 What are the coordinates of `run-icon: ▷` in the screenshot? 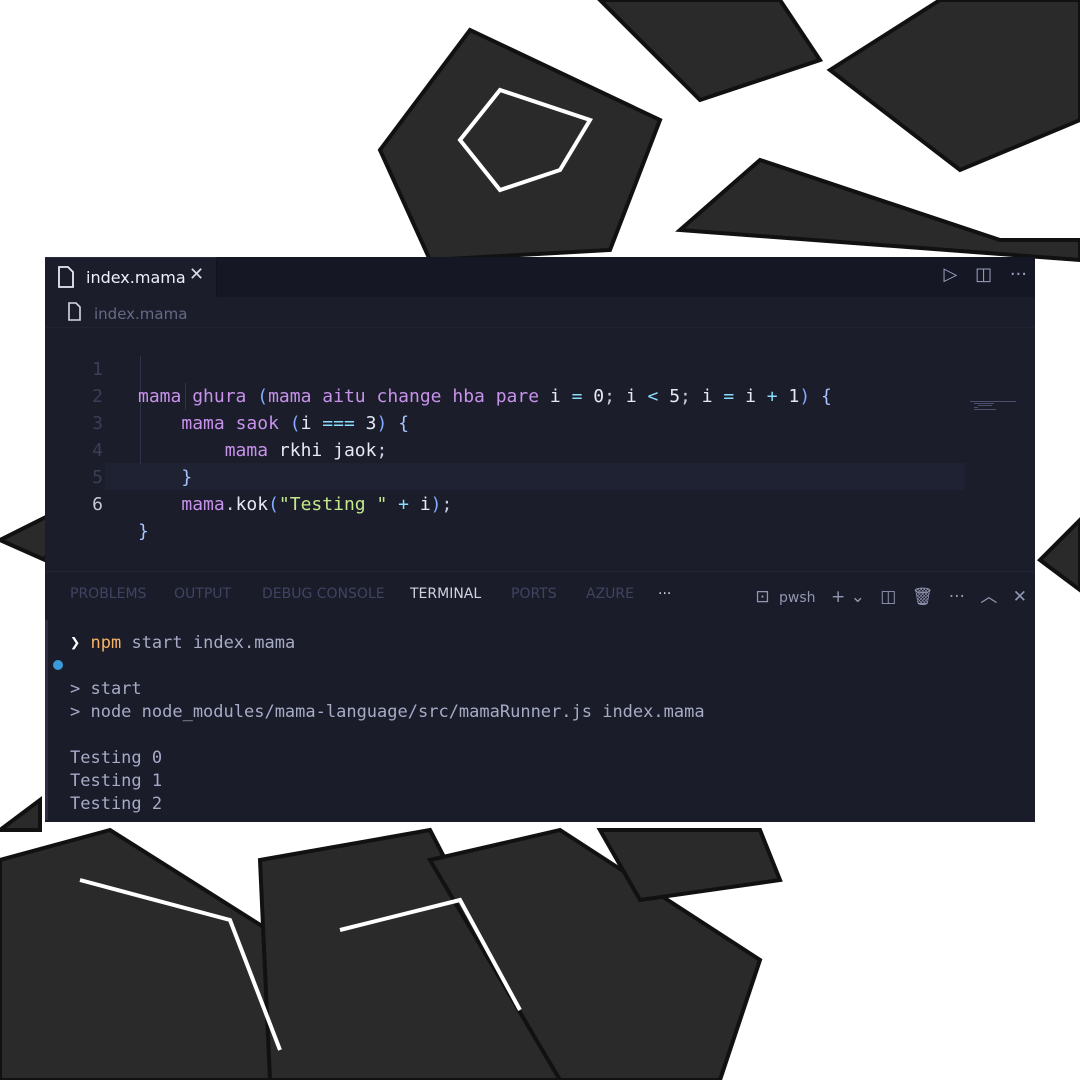 It's located at (951, 274).